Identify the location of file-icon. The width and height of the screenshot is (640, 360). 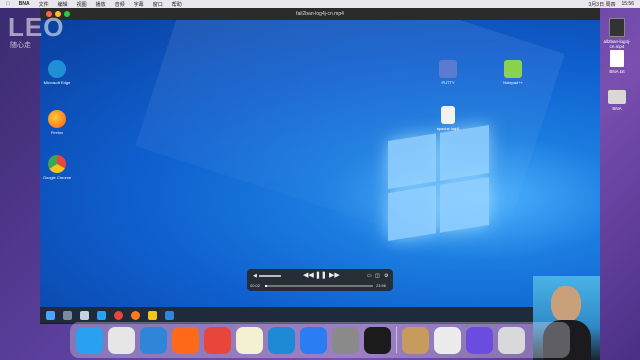
(448, 115).